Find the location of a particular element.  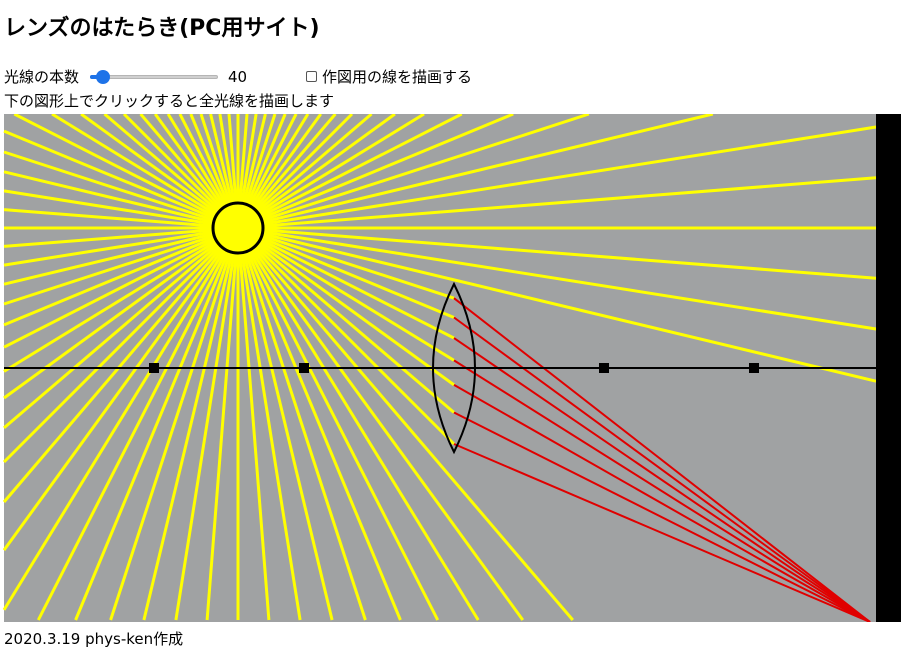

rays-count: 40 is located at coordinates (238, 77).